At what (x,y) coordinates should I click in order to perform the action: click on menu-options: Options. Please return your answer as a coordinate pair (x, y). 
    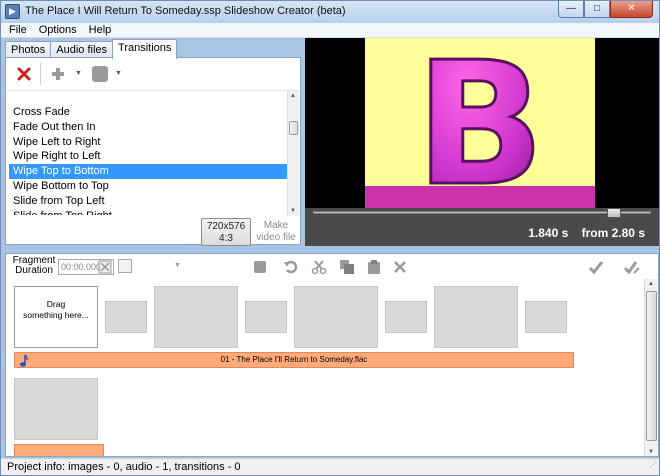
    Looking at the image, I should click on (58, 30).